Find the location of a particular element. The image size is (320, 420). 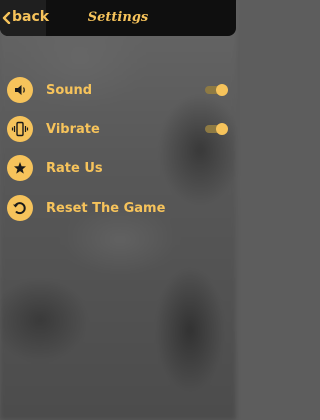

back-label: back is located at coordinates (31, 17).